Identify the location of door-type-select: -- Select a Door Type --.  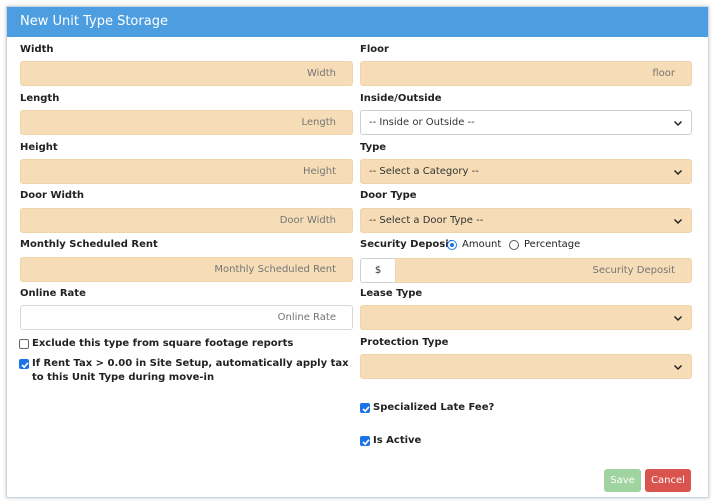
(526, 220).